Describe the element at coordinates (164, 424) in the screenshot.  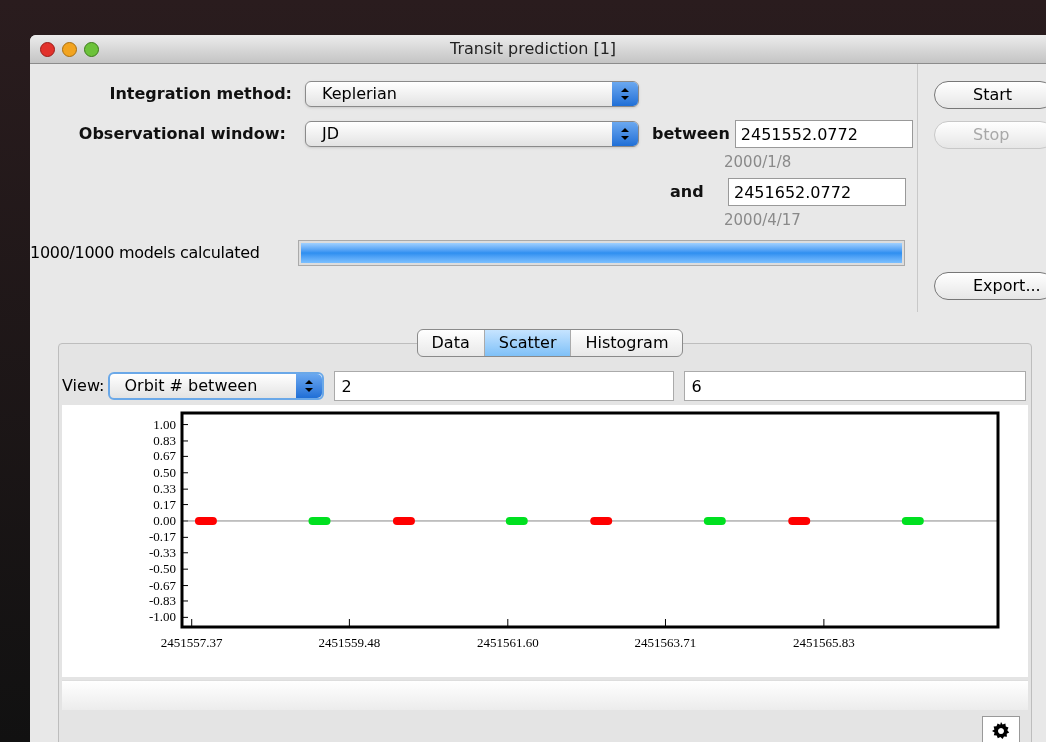
I see `y-tick-label: 1.00` at that location.